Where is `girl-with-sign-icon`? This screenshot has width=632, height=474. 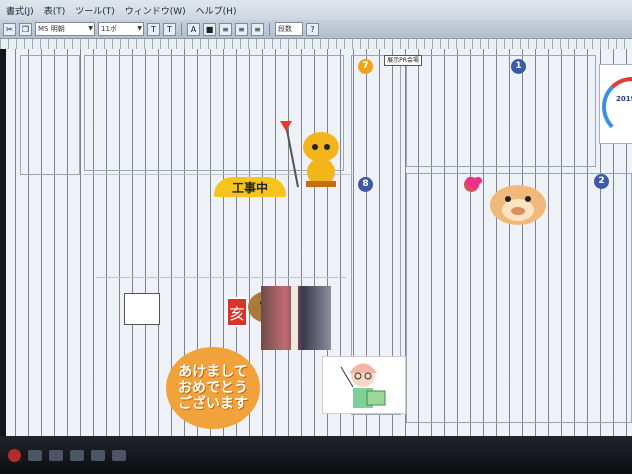
girl-with-sign-icon is located at coordinates (363, 385).